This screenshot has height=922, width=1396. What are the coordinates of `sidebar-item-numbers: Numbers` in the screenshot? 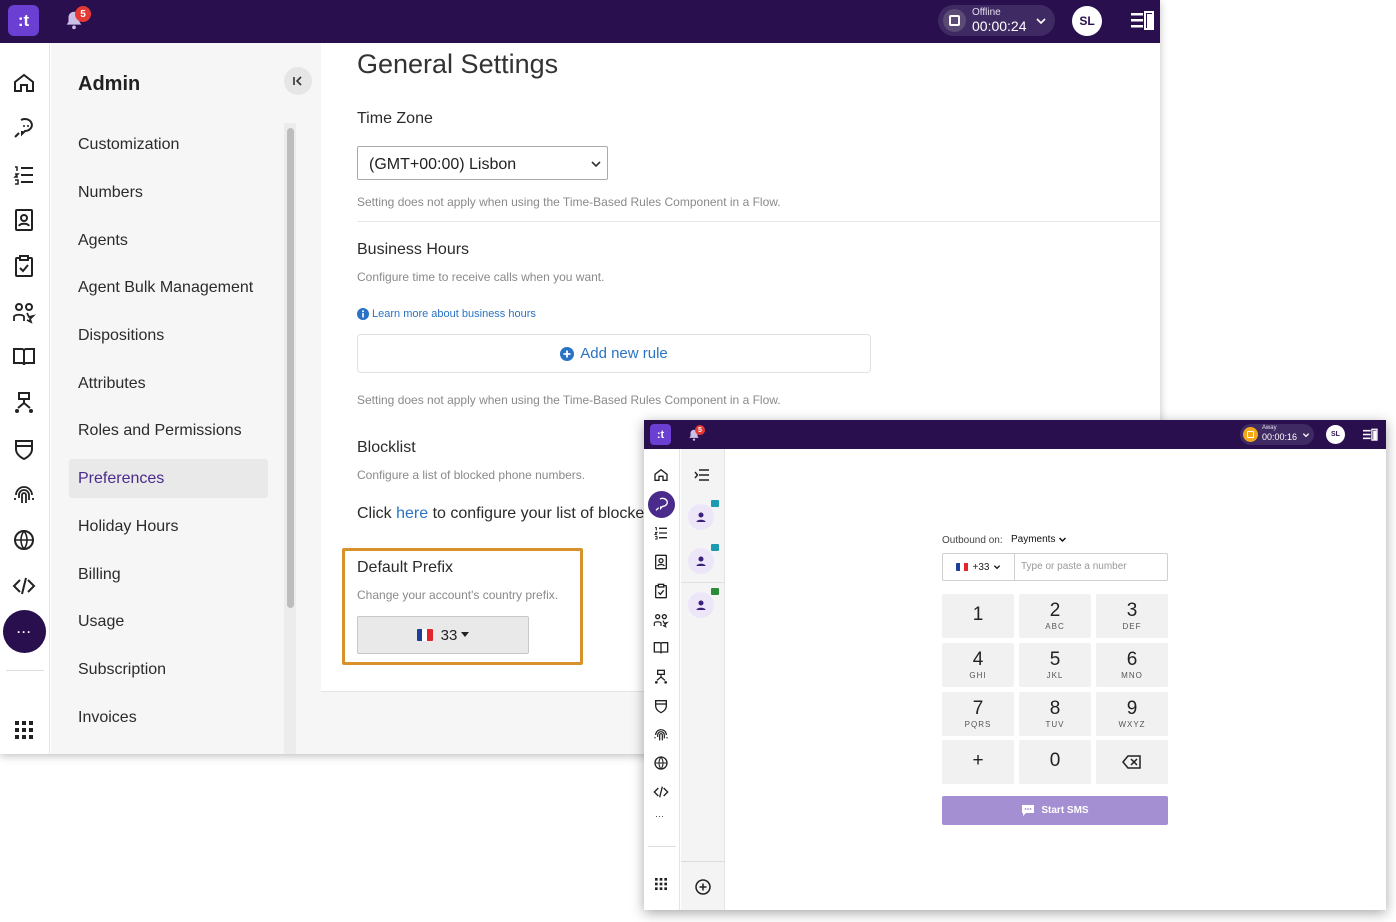 It's located at (168, 192).